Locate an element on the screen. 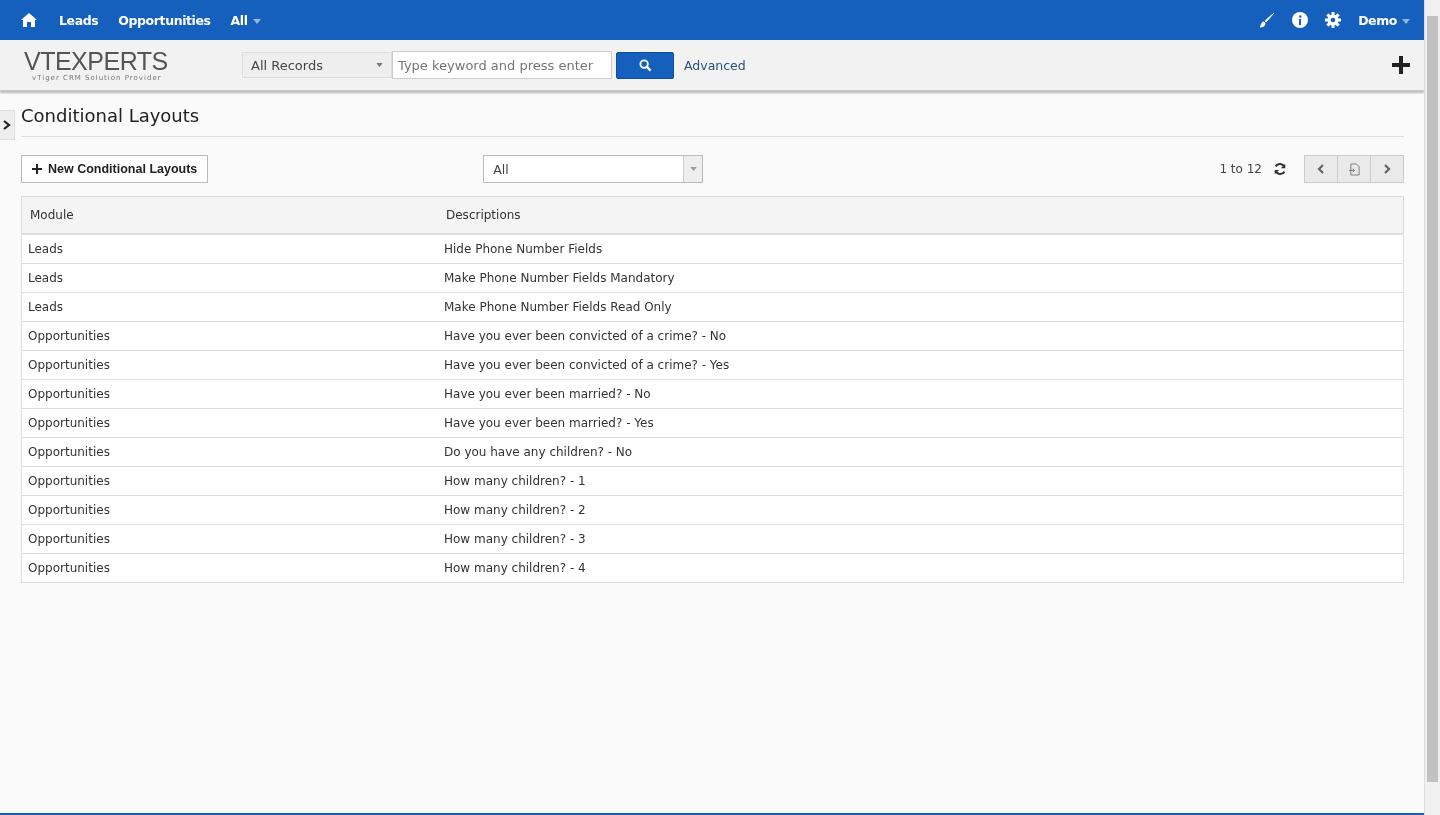 This screenshot has width=1440, height=815. scrollbar-thumb is located at coordinates (1432, 399).